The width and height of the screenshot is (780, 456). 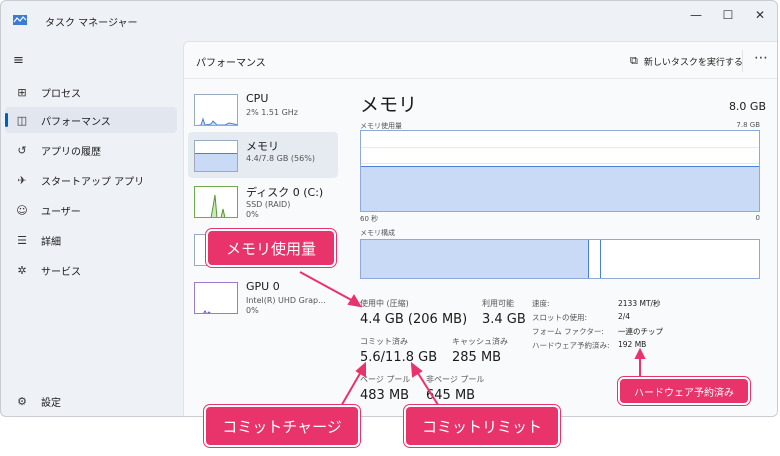 I want to click on resource-item-disk: ディスク 0 (C:) SSD (RAID) 0%, so click(x=263, y=201).